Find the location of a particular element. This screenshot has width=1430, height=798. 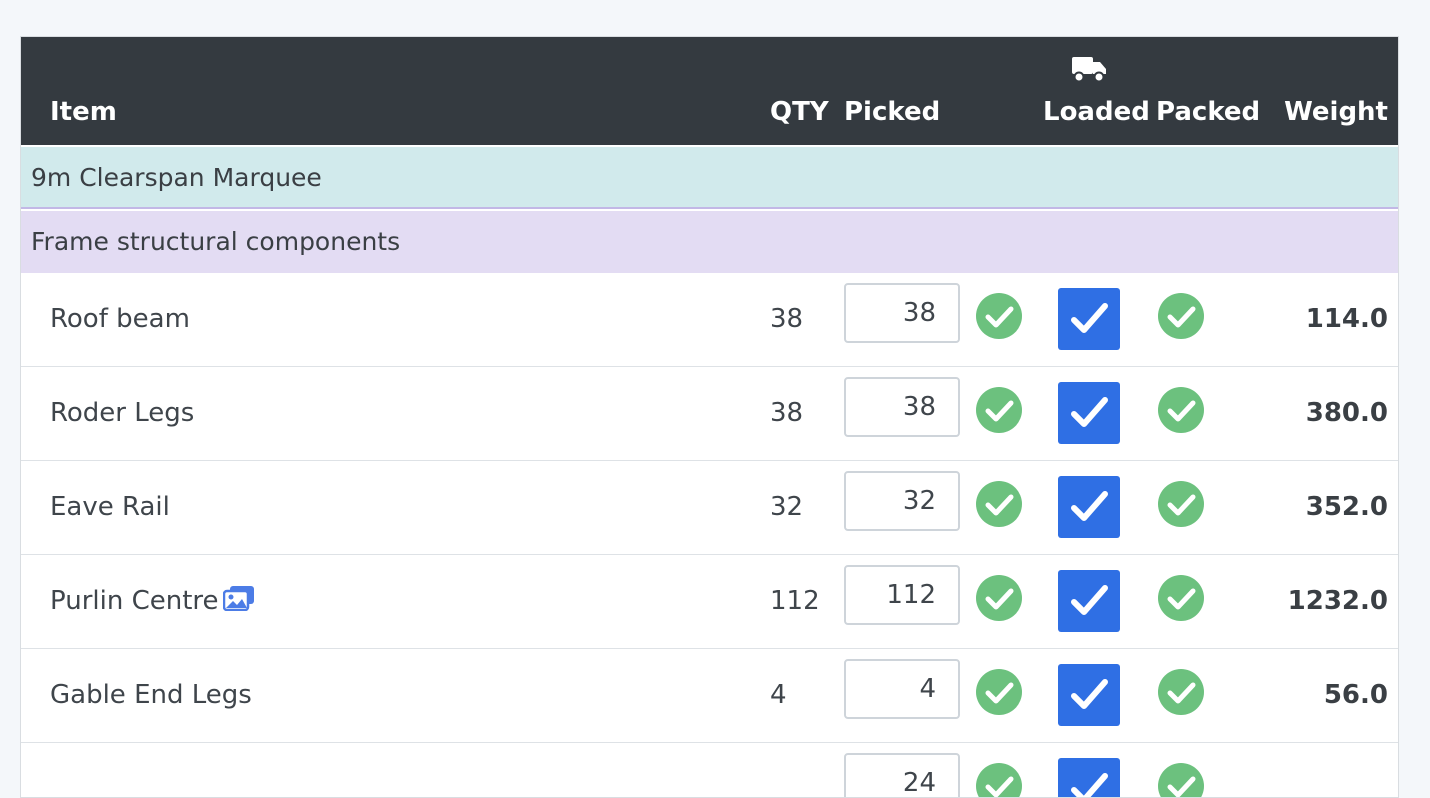

header-item: Item is located at coordinates (83, 112).